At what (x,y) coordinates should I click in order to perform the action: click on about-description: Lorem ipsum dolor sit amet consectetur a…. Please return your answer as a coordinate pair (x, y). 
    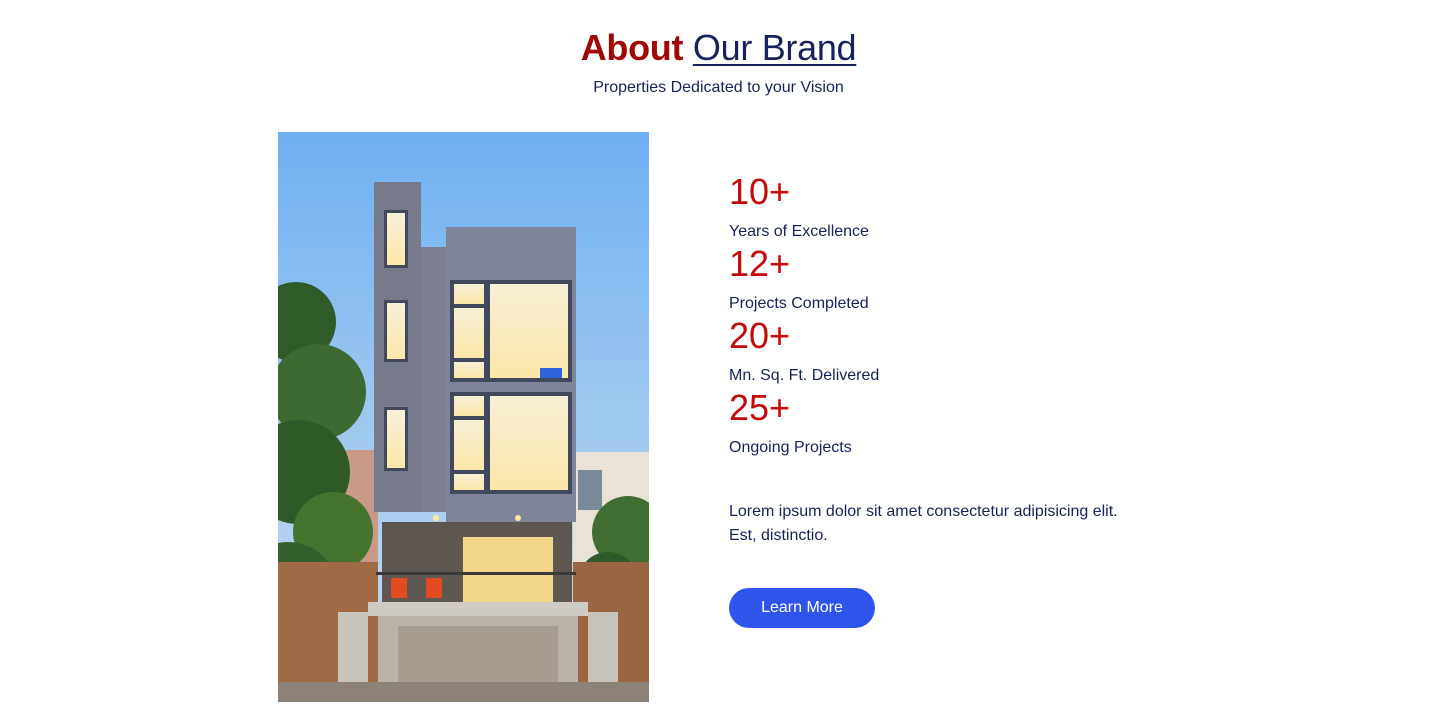
    Looking at the image, I should click on (923, 523).